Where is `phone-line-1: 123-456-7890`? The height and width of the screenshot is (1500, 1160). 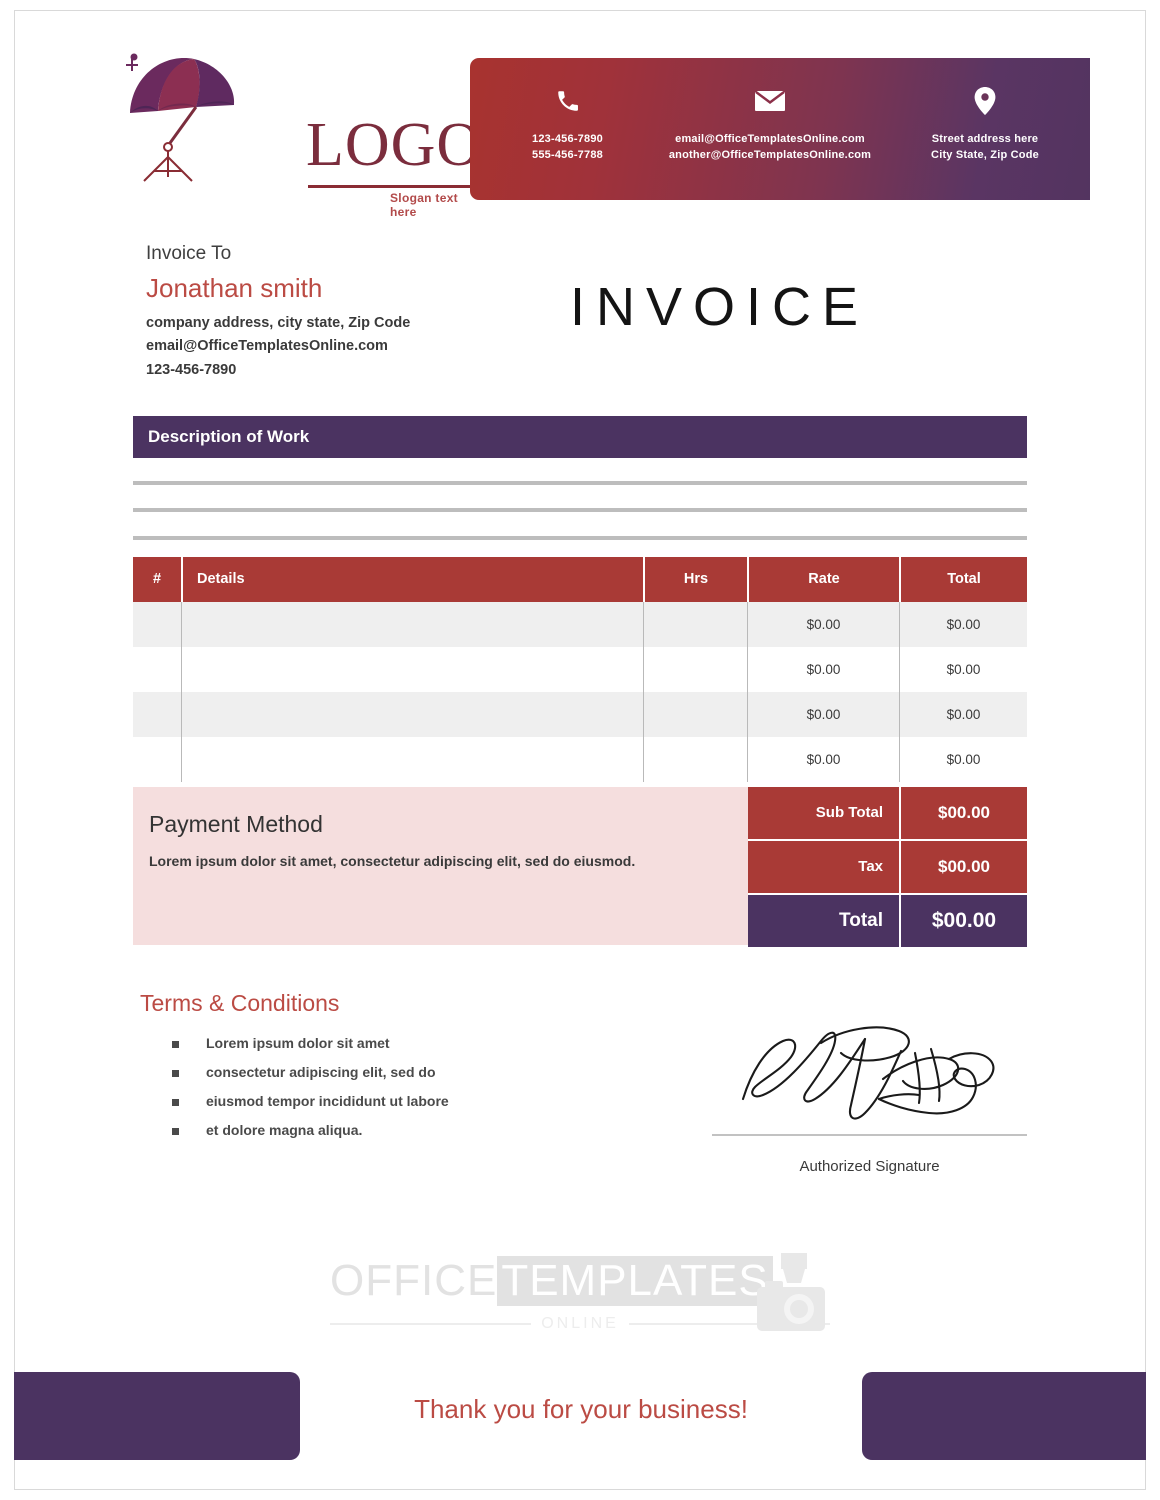
phone-line-1: 123-456-7890 is located at coordinates (567, 139).